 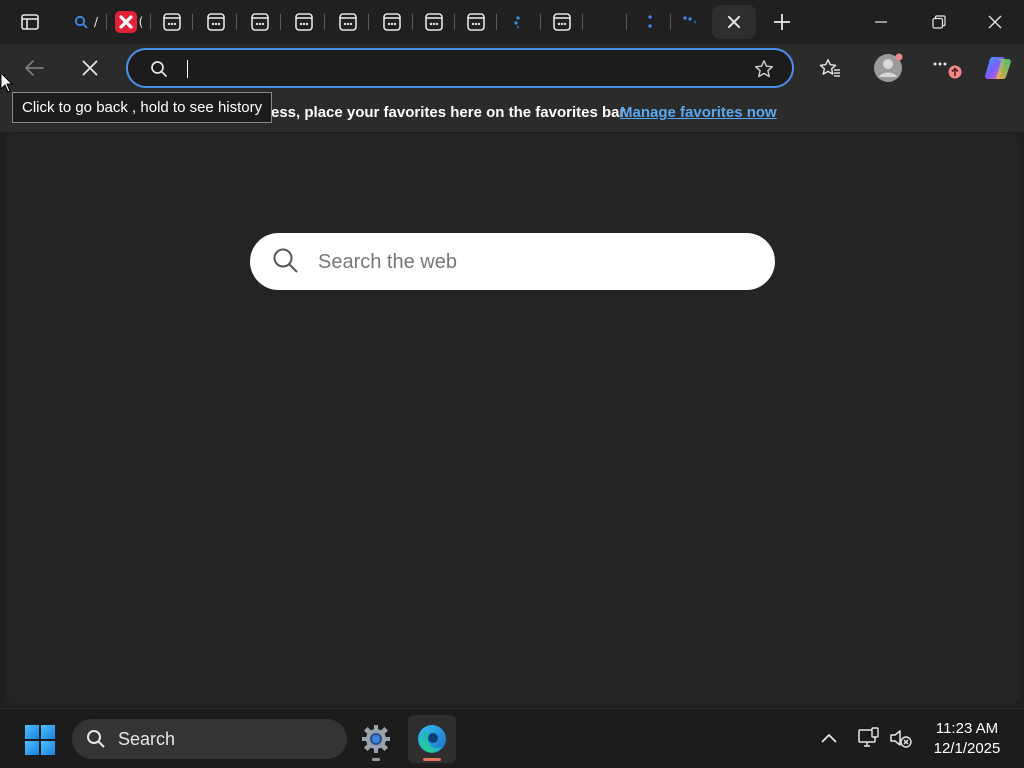 What do you see at coordinates (512, 738) in the screenshot?
I see `taskbar: Search 11:23 AM 12/1/2025` at bounding box center [512, 738].